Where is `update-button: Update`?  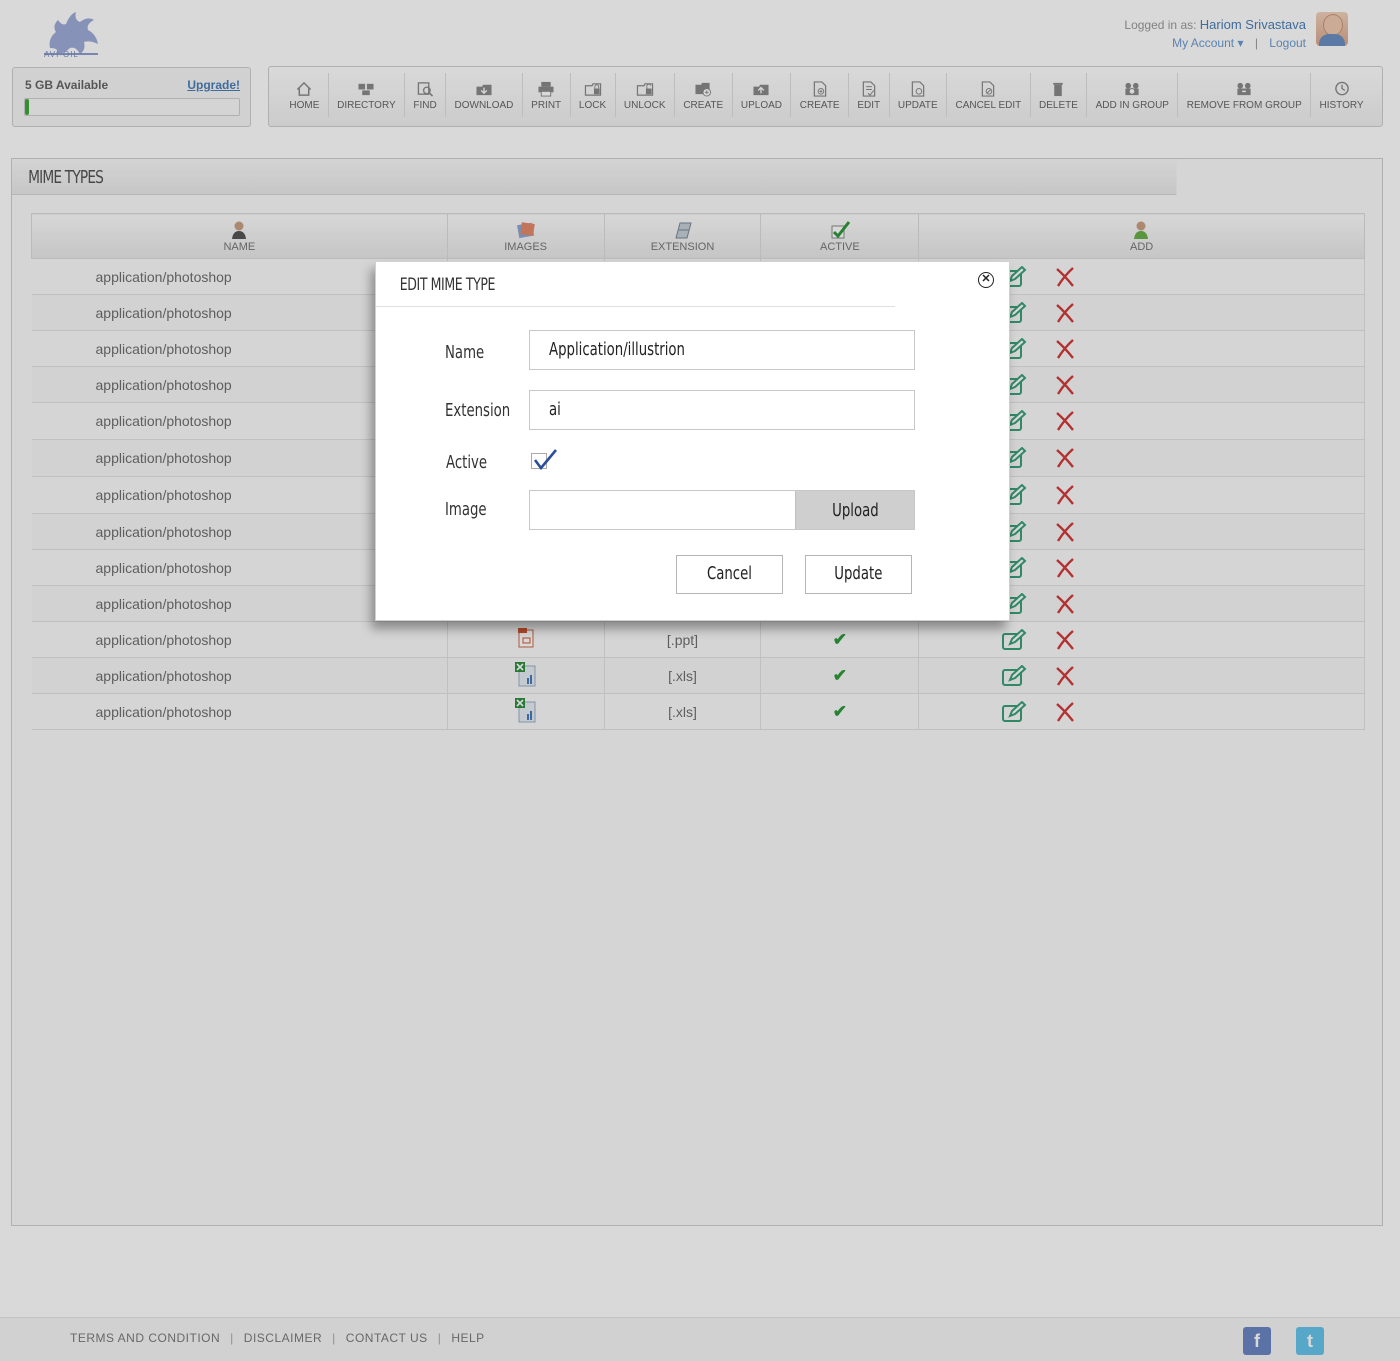
update-button: Update is located at coordinates (858, 574).